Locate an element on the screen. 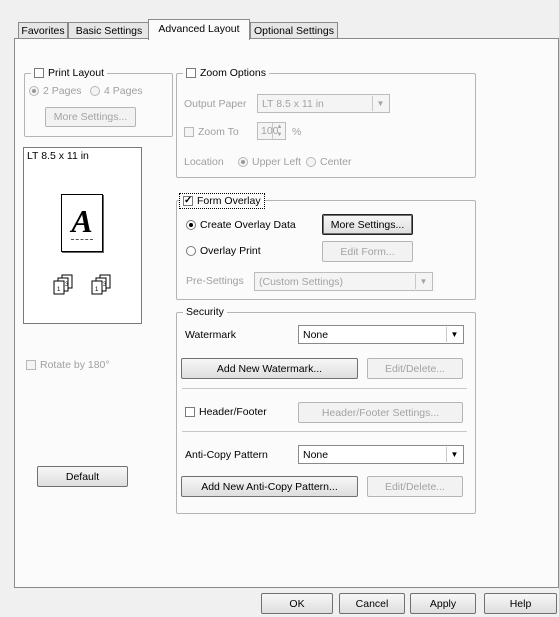 This screenshot has height=617, width=559. output-paper-label: Output Paper is located at coordinates (215, 104).